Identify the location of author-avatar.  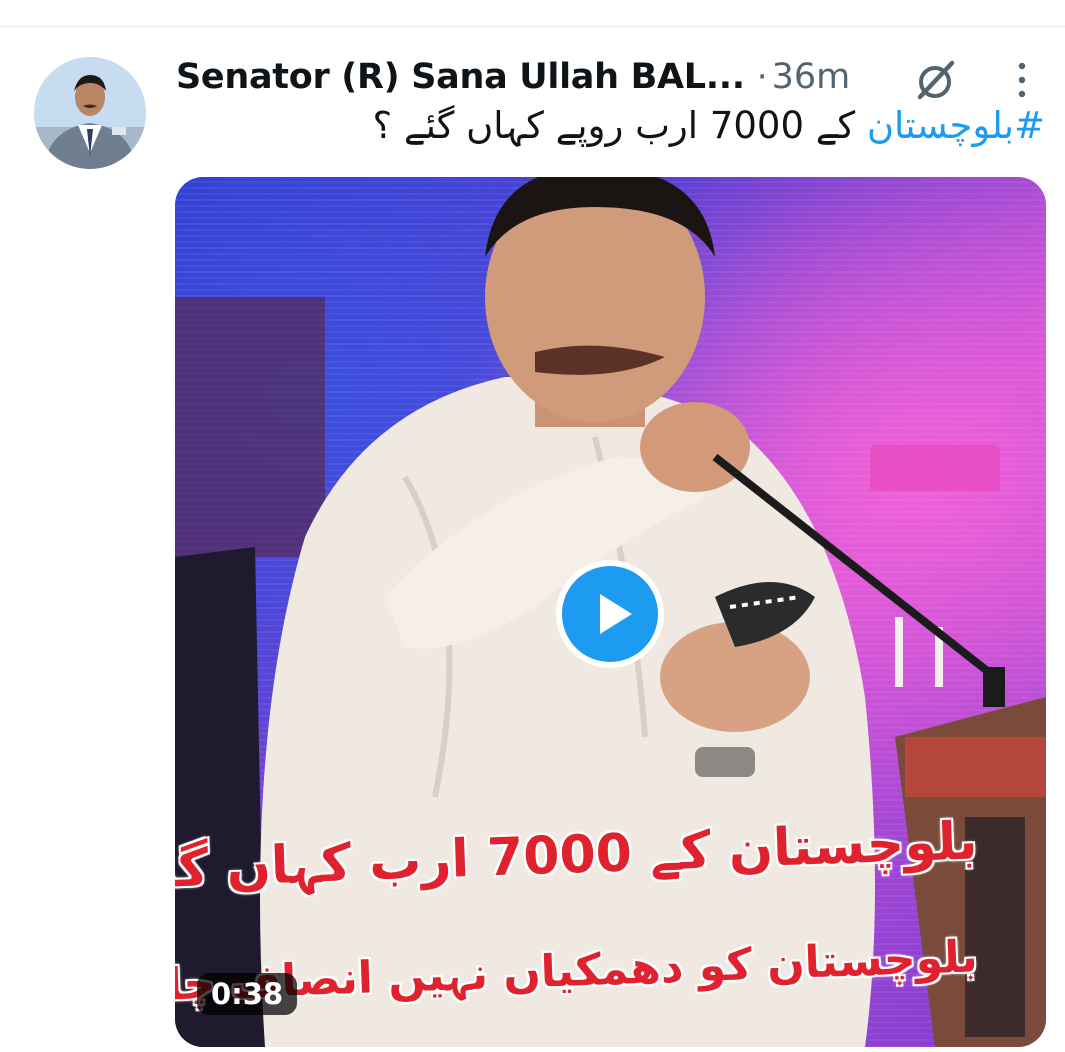
(90, 113).